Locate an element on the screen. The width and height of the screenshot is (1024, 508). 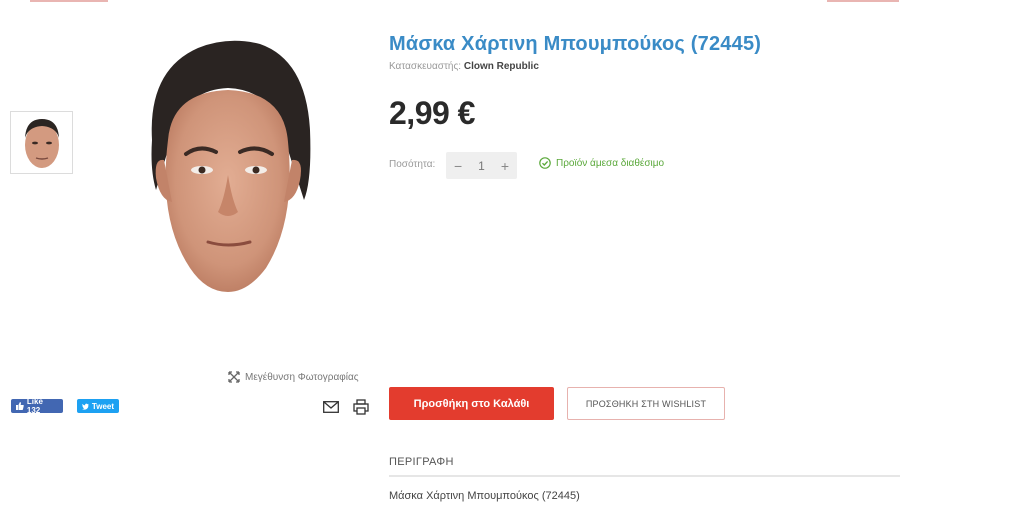
facebook-like-label: Like 132 is located at coordinates (34, 406).